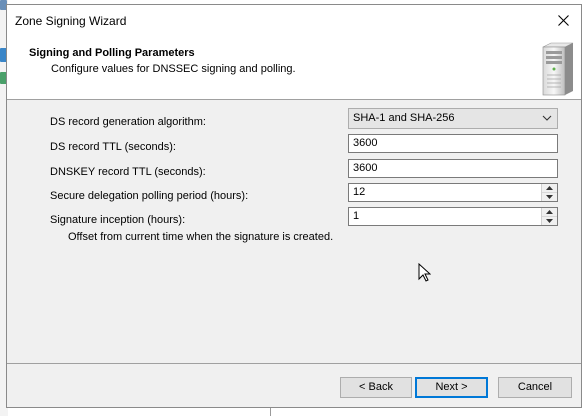  I want to click on page-title: Signing and Polling Parameters, so click(112, 53).